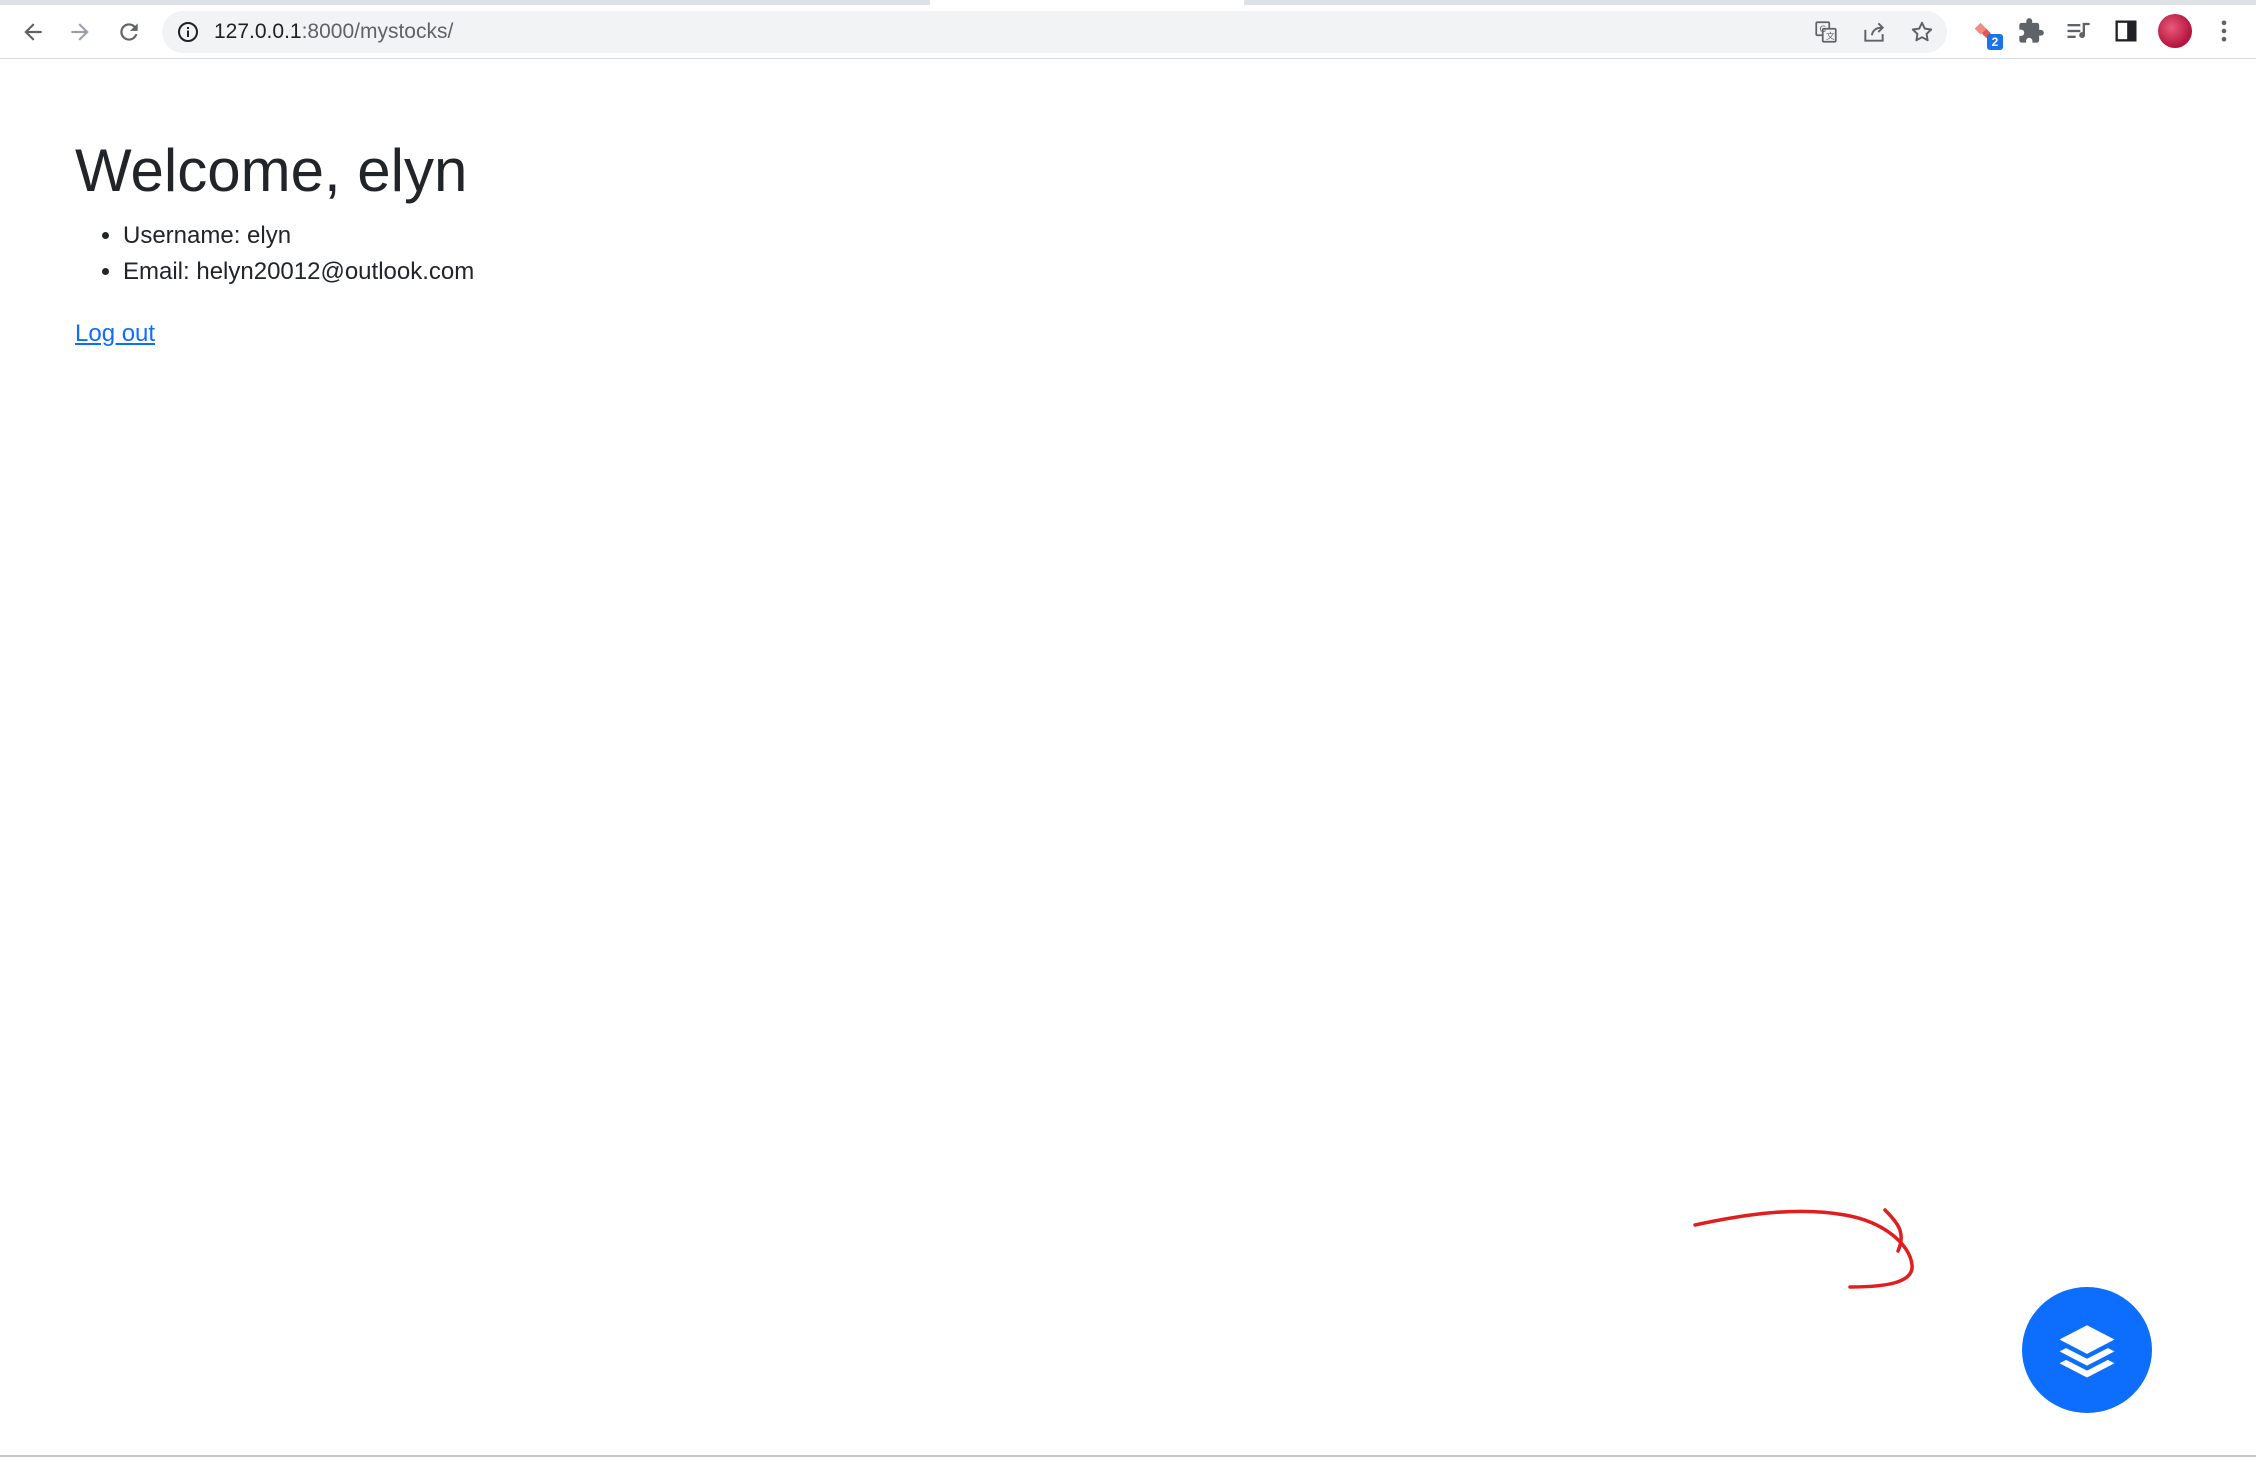  What do you see at coordinates (298, 272) in the screenshot?
I see `email-item: Email: helyn20012@outlook.com` at bounding box center [298, 272].